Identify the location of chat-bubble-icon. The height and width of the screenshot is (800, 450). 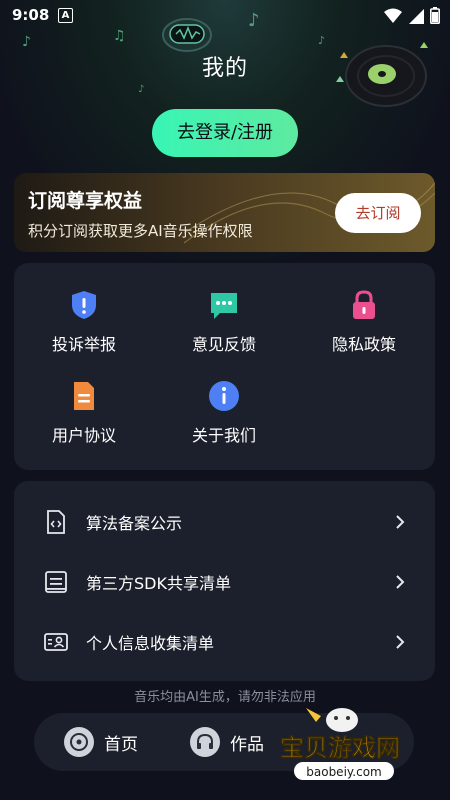
(224, 306).